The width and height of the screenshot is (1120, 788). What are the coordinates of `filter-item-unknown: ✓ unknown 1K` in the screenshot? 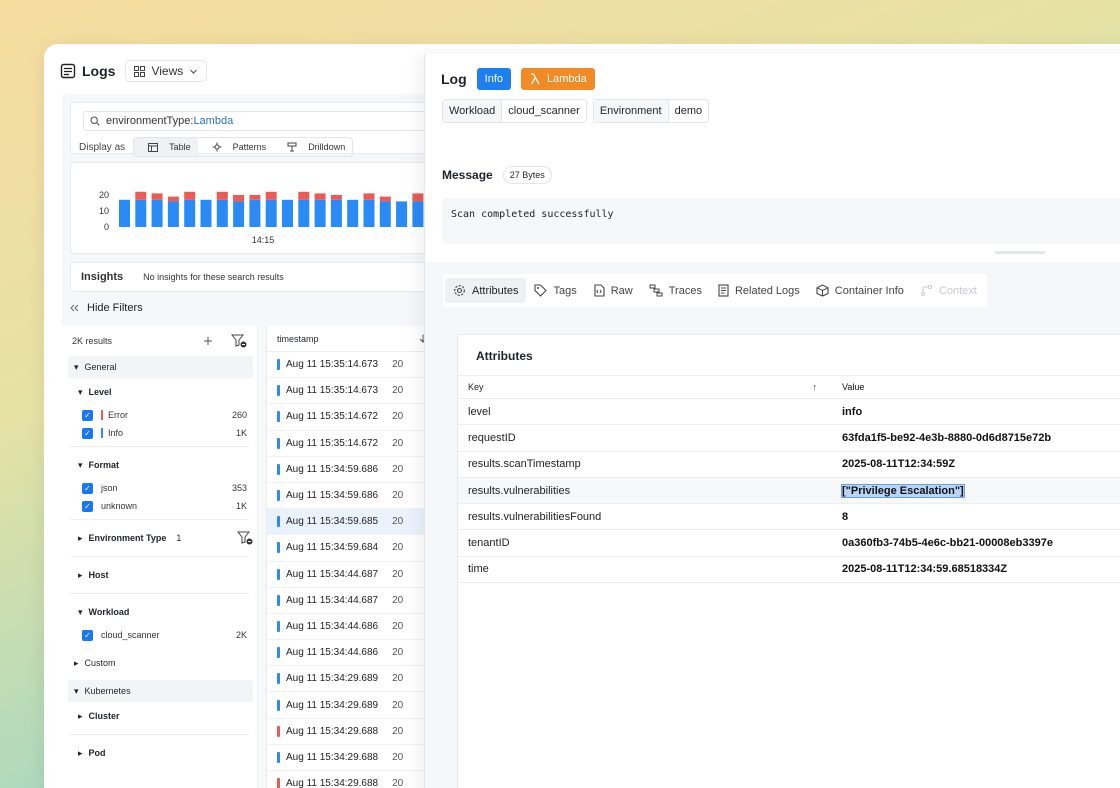 It's located at (159, 506).